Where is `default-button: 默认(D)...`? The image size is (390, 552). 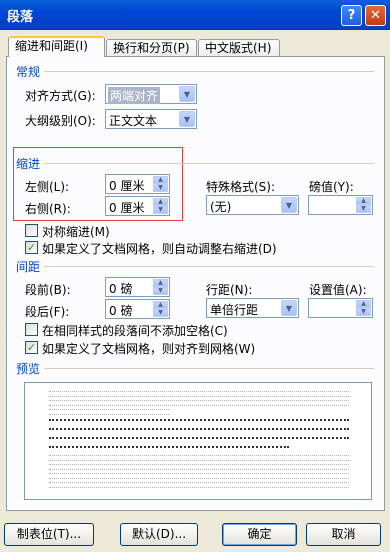
default-button: 默认(D)... is located at coordinates (159, 534).